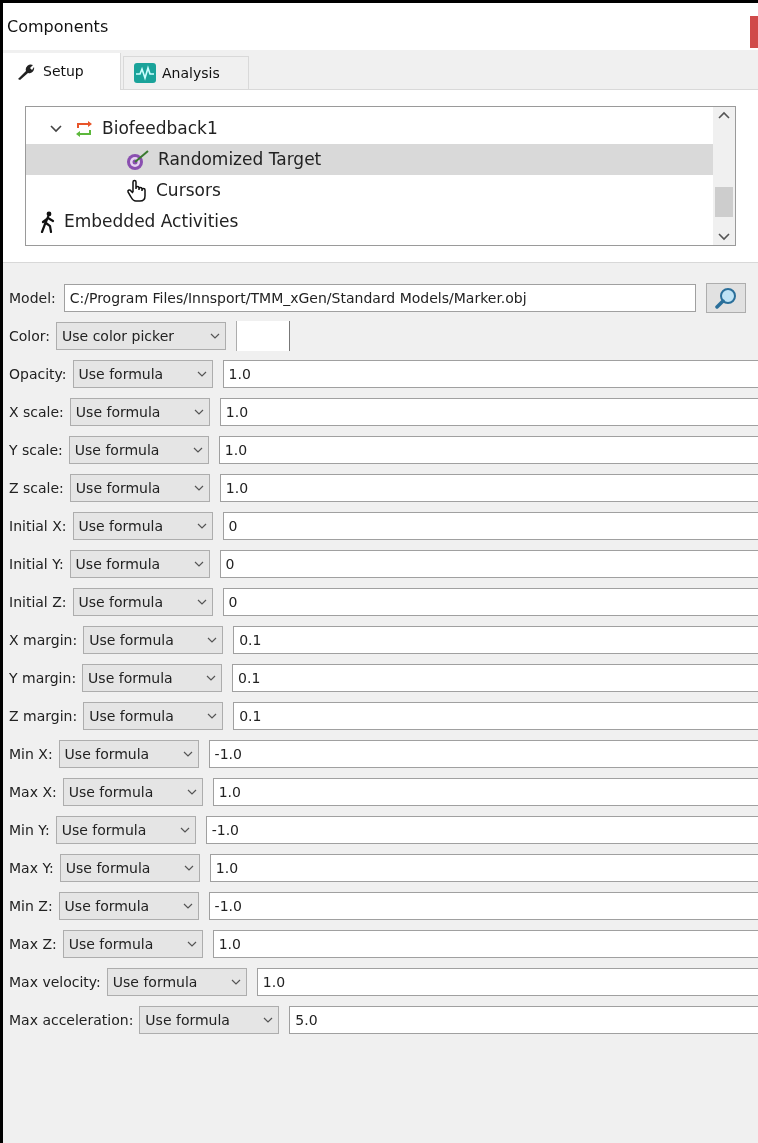 This screenshot has width=758, height=1143. Describe the element at coordinates (36, 412) in the screenshot. I see `field-label: X scale:` at that location.